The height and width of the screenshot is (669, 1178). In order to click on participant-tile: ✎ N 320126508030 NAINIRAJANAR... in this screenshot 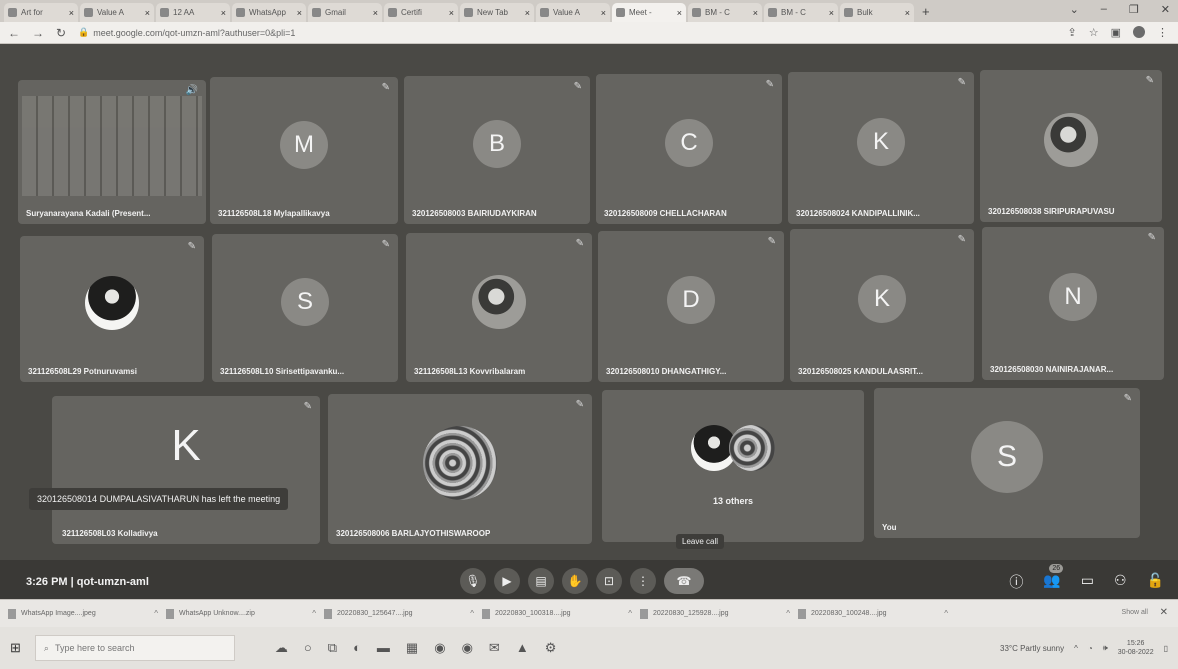, I will do `click(1073, 303)`.